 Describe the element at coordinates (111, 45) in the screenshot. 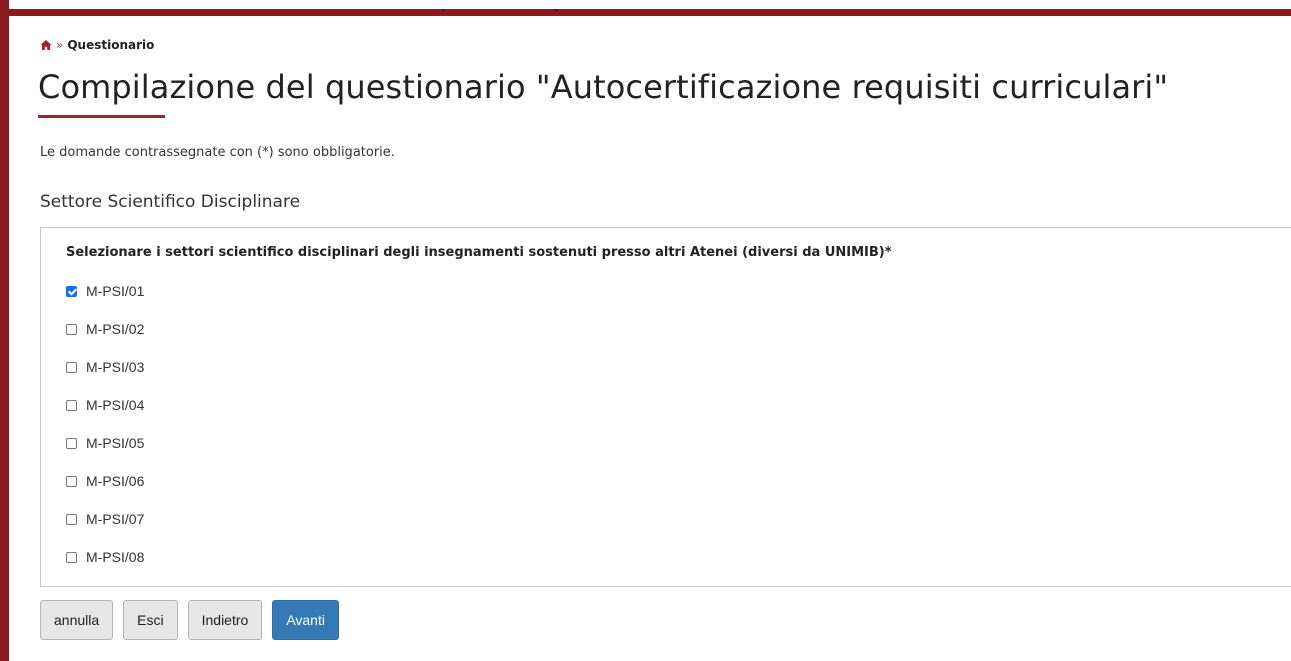

I see `breadcrumb-current: Questionario` at that location.